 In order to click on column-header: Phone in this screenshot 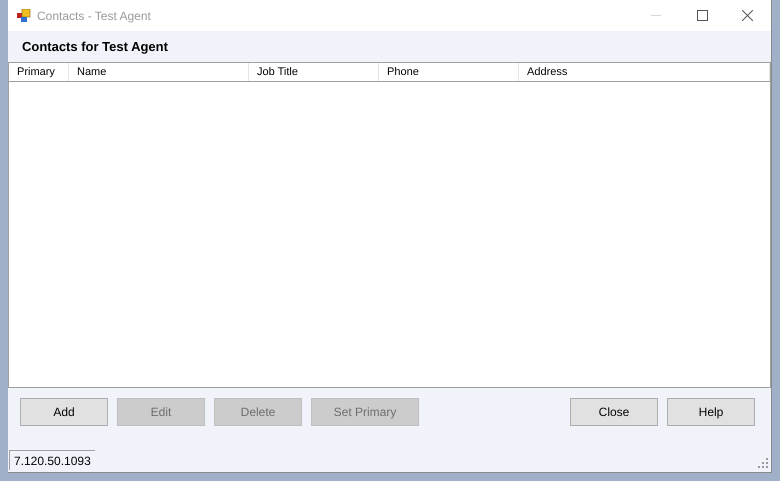, I will do `click(449, 72)`.